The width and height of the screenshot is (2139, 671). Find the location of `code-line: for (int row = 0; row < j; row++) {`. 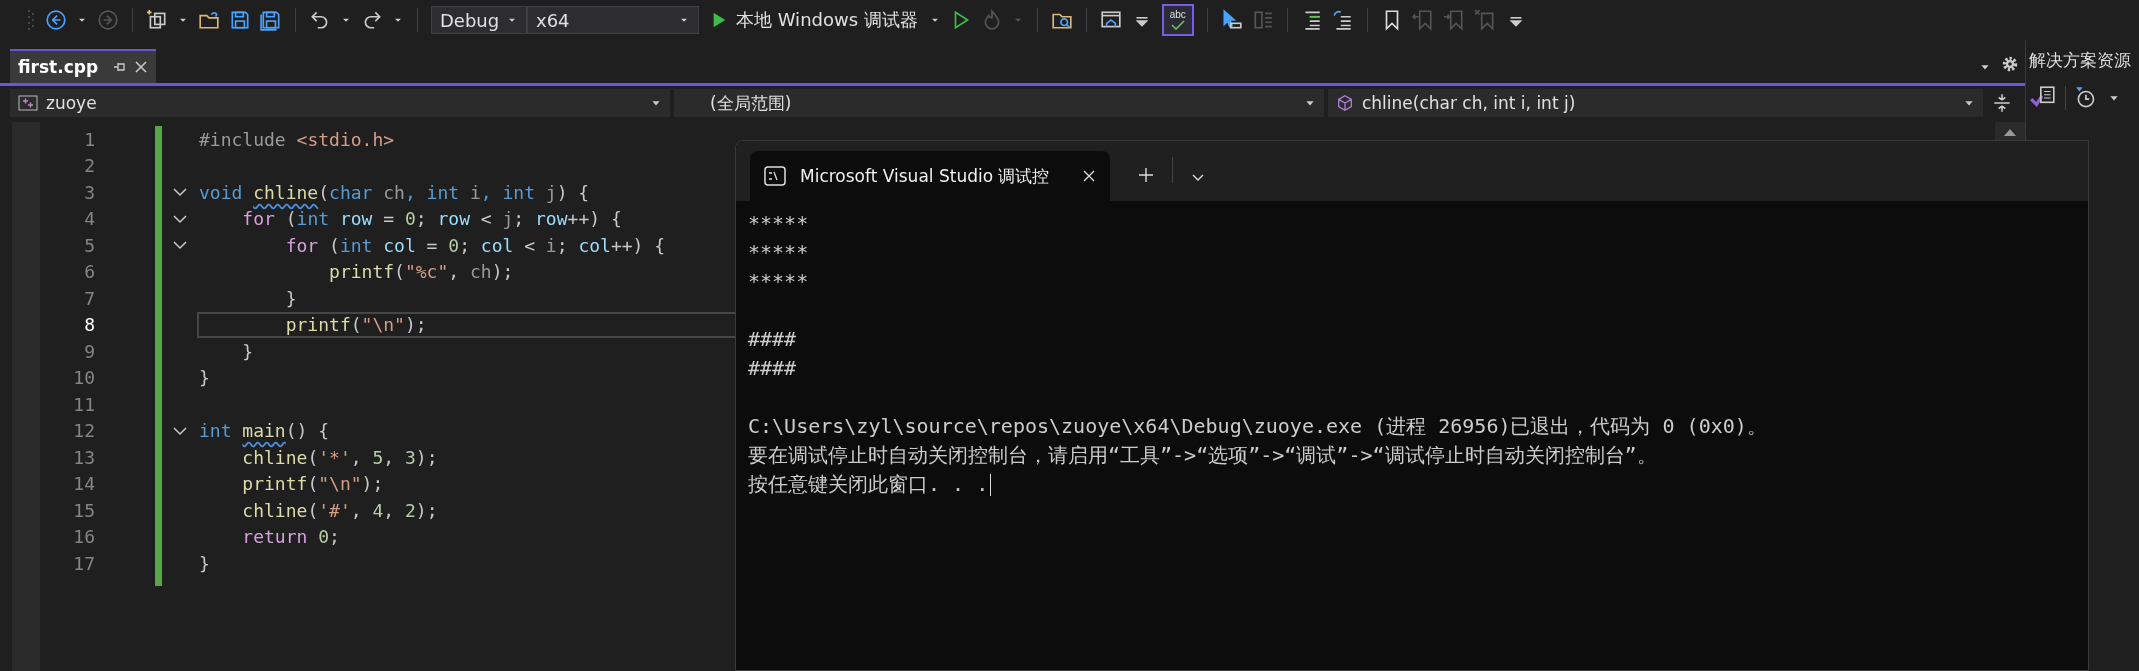

code-line: for (int row = 0; row < j; row++) { is located at coordinates (431, 219).